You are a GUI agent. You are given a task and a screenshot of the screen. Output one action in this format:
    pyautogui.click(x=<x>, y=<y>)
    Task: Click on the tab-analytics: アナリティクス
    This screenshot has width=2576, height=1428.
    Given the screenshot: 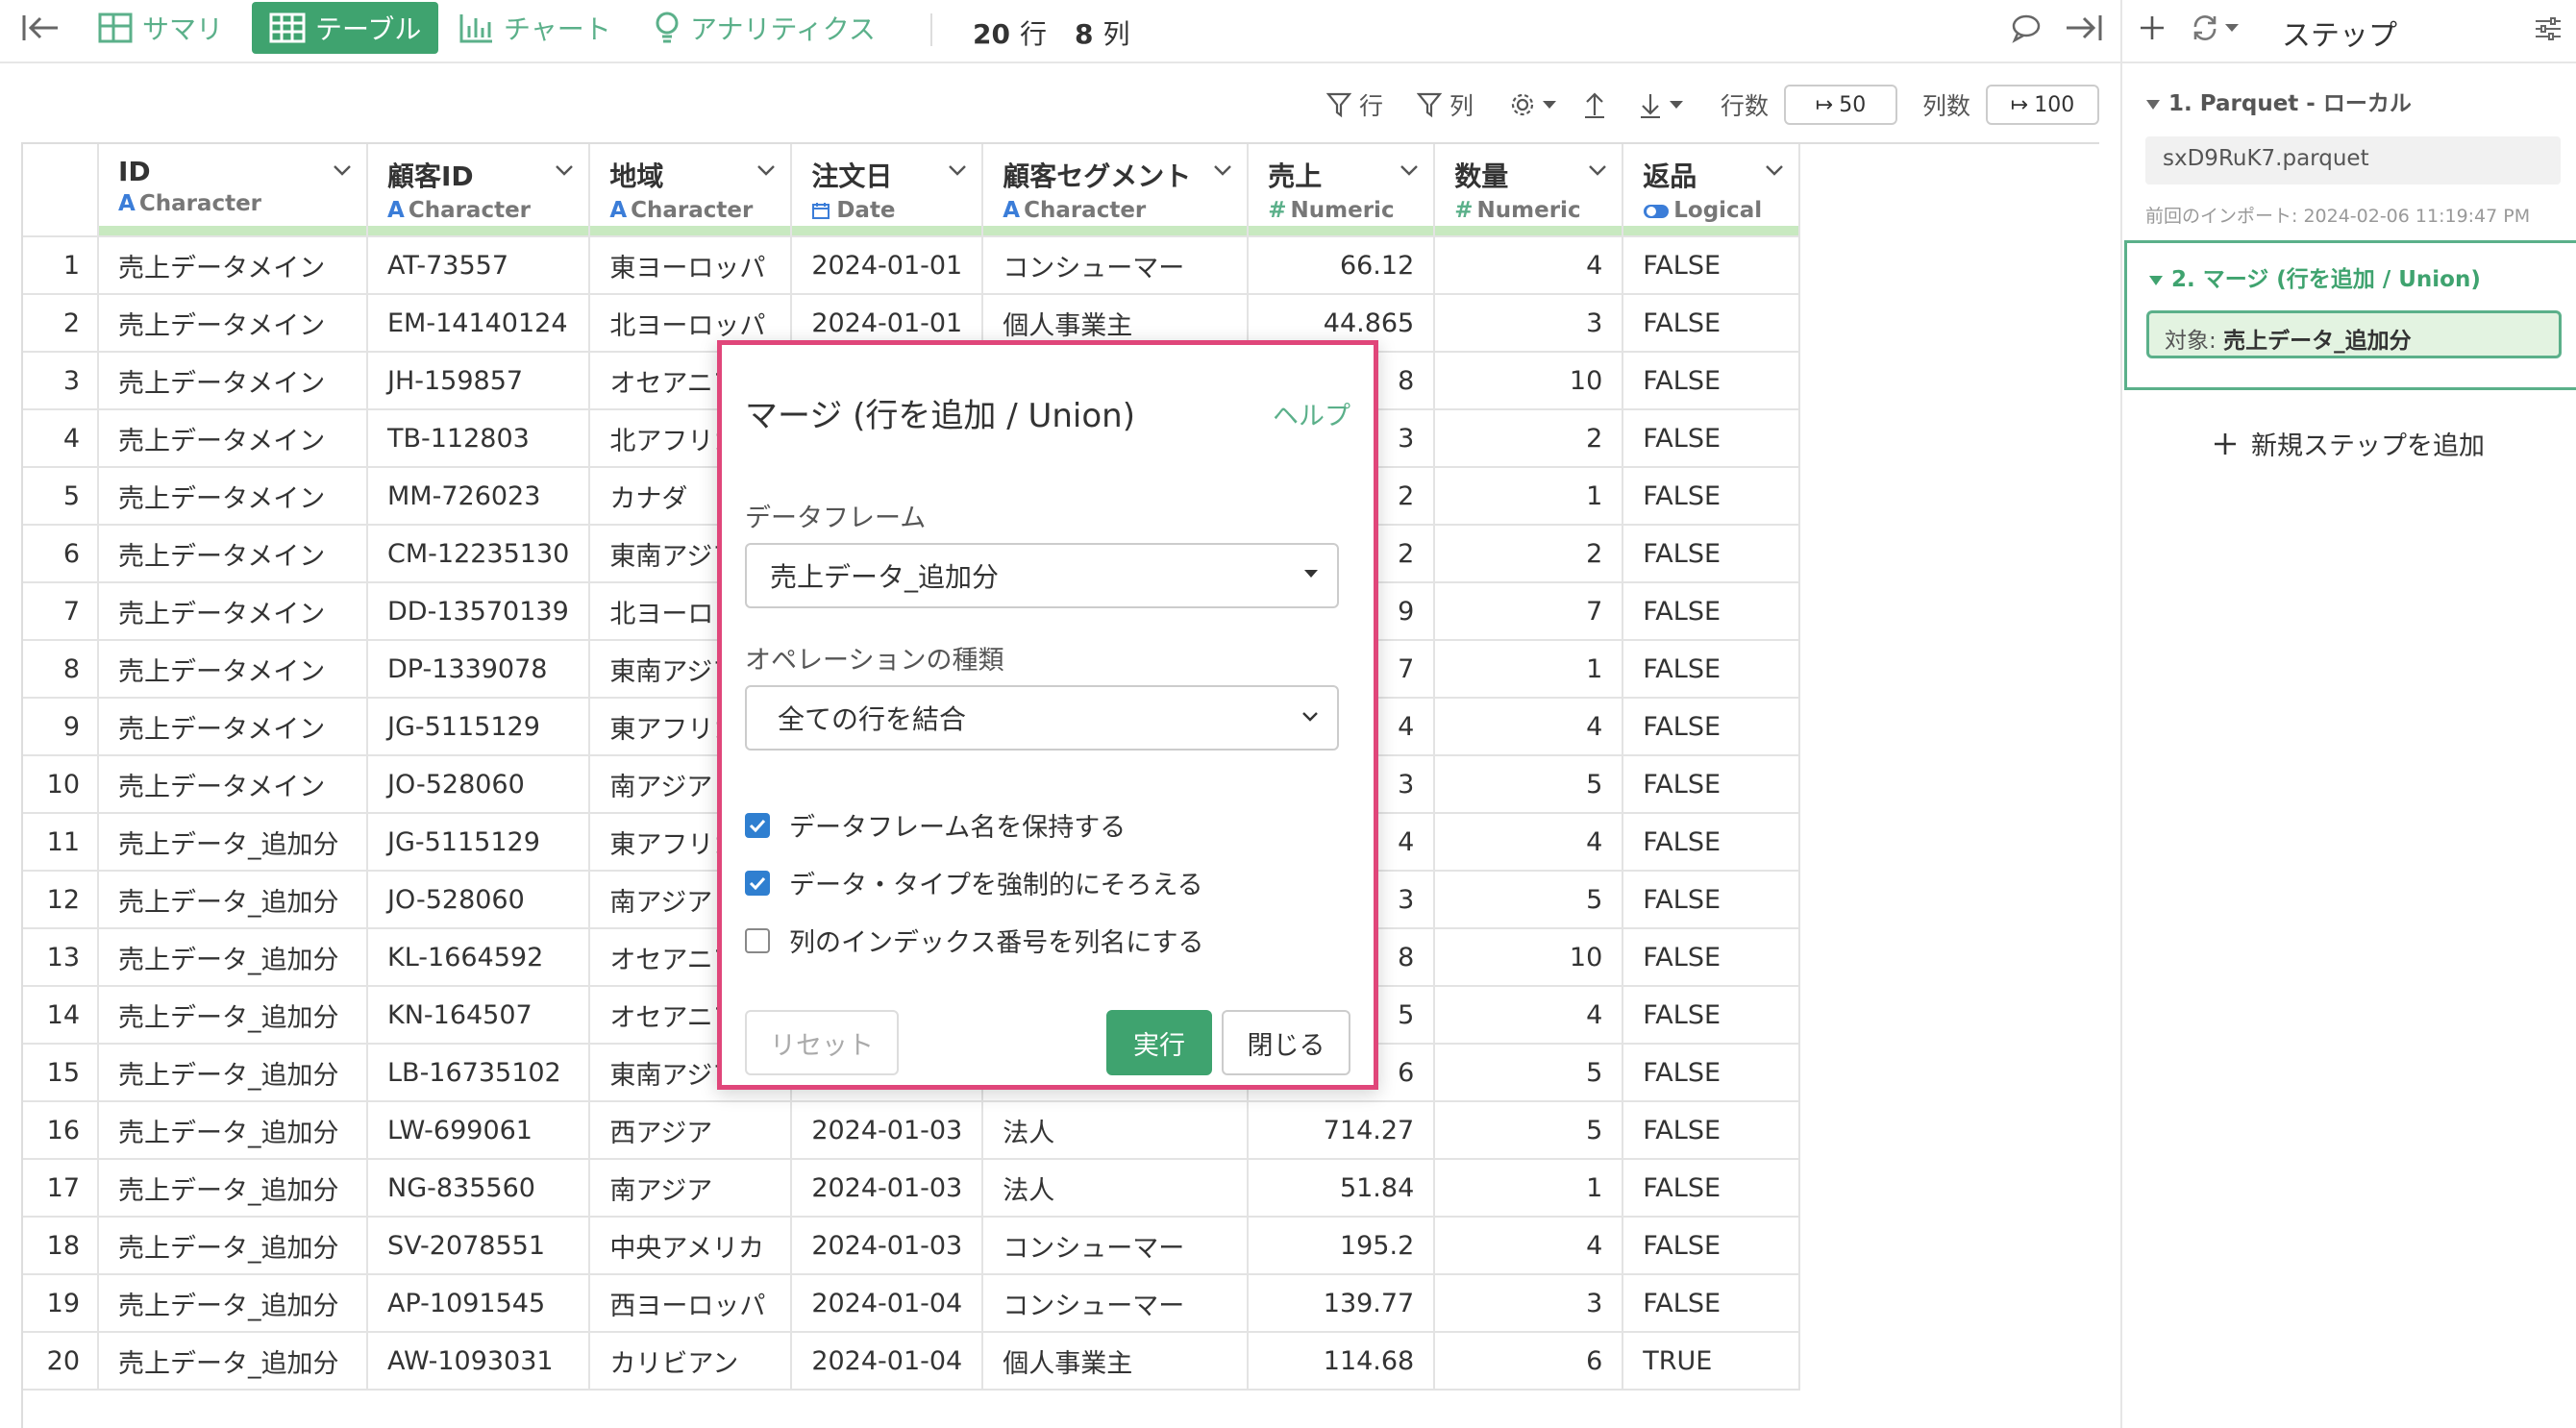 What is the action you would take?
    pyautogui.click(x=765, y=28)
    